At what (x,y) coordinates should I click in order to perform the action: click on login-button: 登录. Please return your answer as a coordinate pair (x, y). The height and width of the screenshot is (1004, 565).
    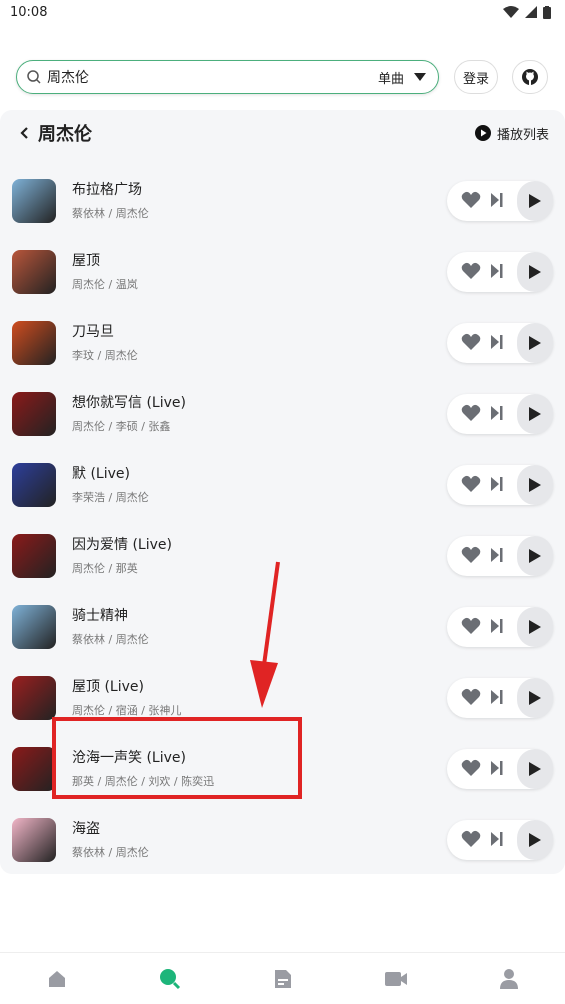
    Looking at the image, I should click on (476, 77).